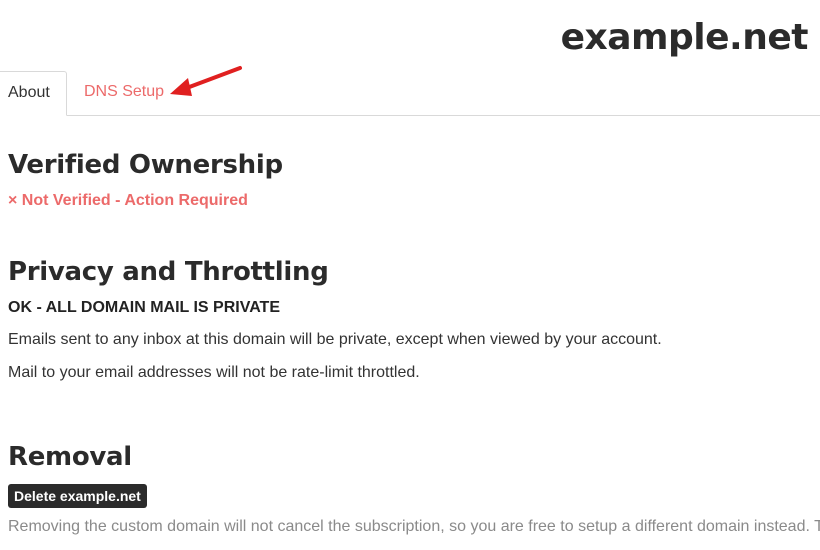  What do you see at coordinates (168, 272) in the screenshot?
I see `privacy-heading: Privacy and Throttling` at bounding box center [168, 272].